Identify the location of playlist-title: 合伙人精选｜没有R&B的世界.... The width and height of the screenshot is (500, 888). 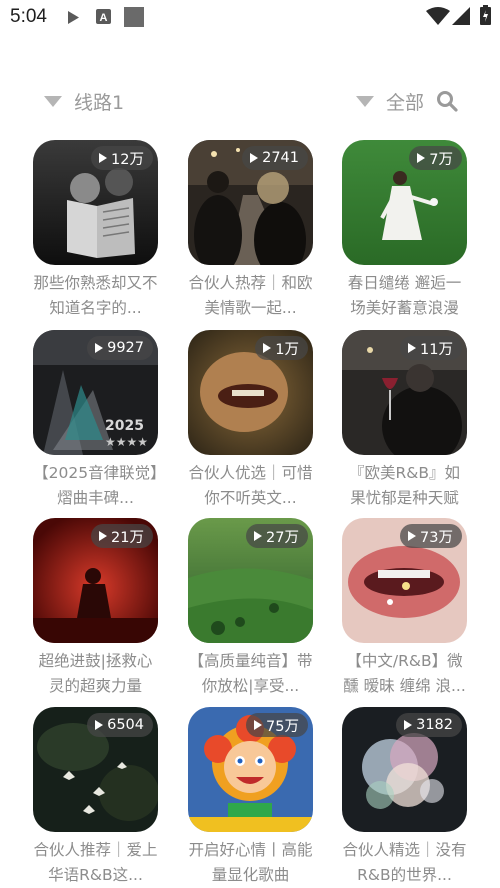
(404, 862).